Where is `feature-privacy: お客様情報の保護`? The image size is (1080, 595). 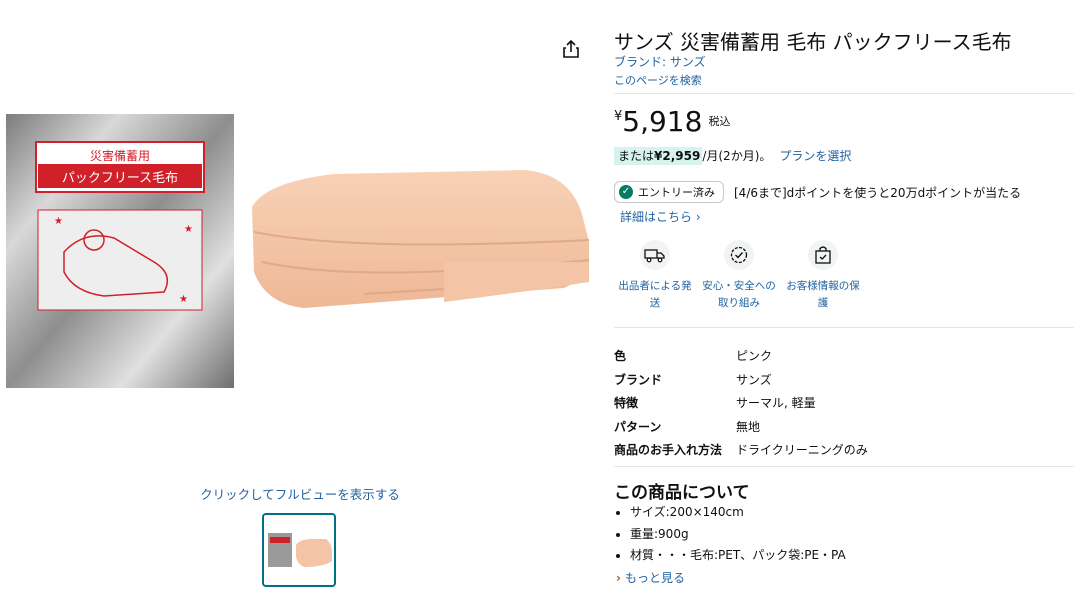
feature-privacy: お客様情報の保護 is located at coordinates (823, 276).